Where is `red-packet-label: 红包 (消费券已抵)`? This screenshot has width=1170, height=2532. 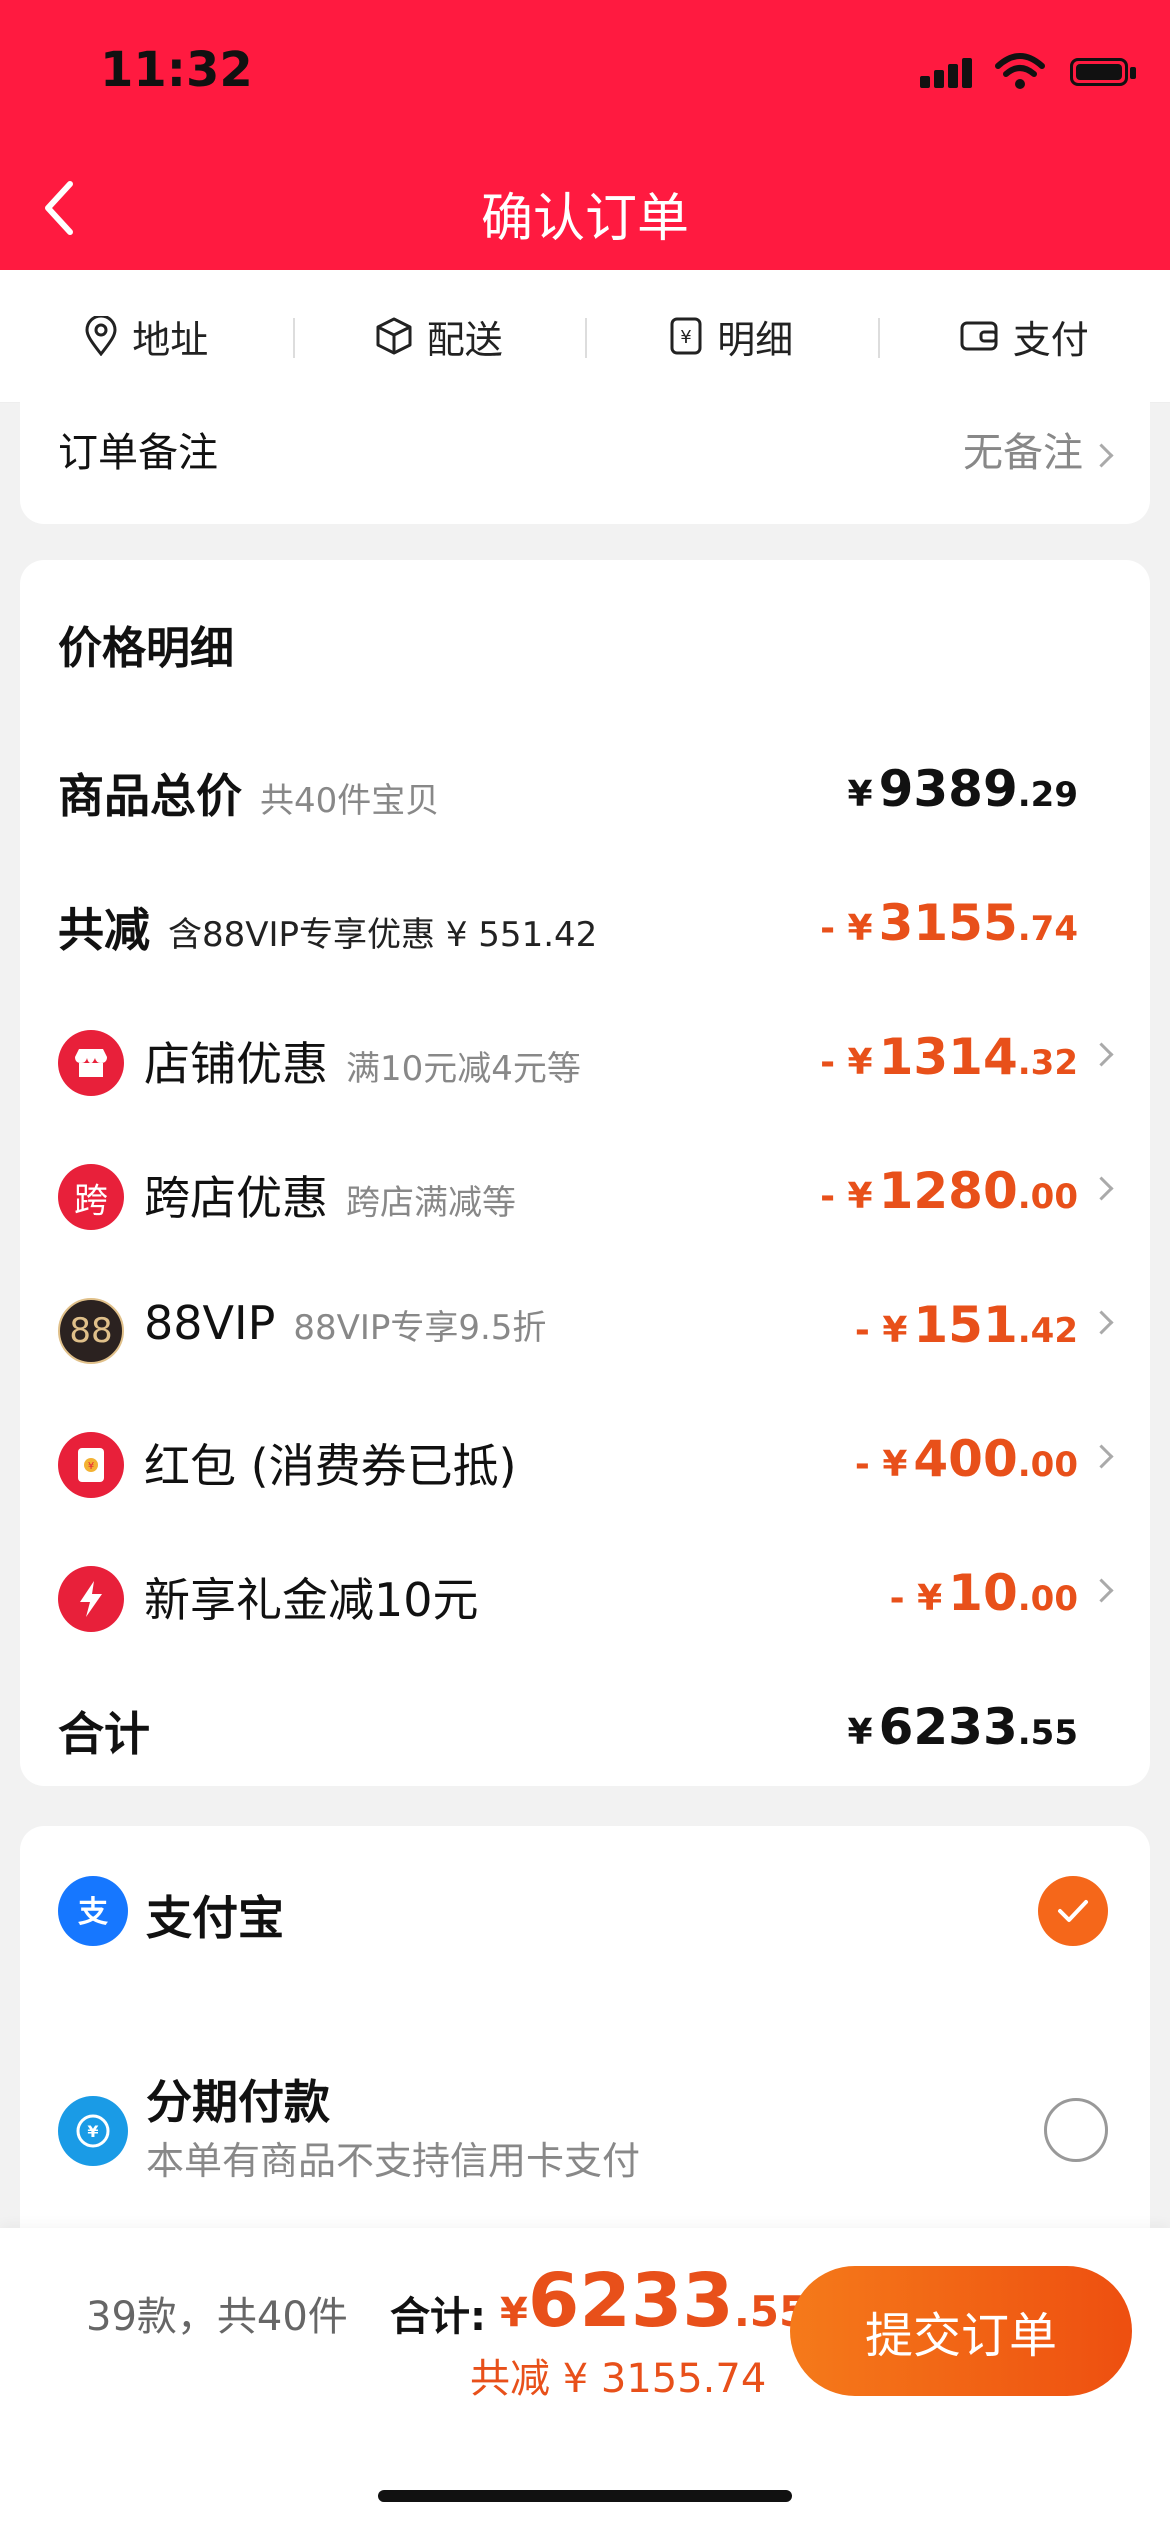 red-packet-label: 红包 (消费券已抵) is located at coordinates (330, 1466).